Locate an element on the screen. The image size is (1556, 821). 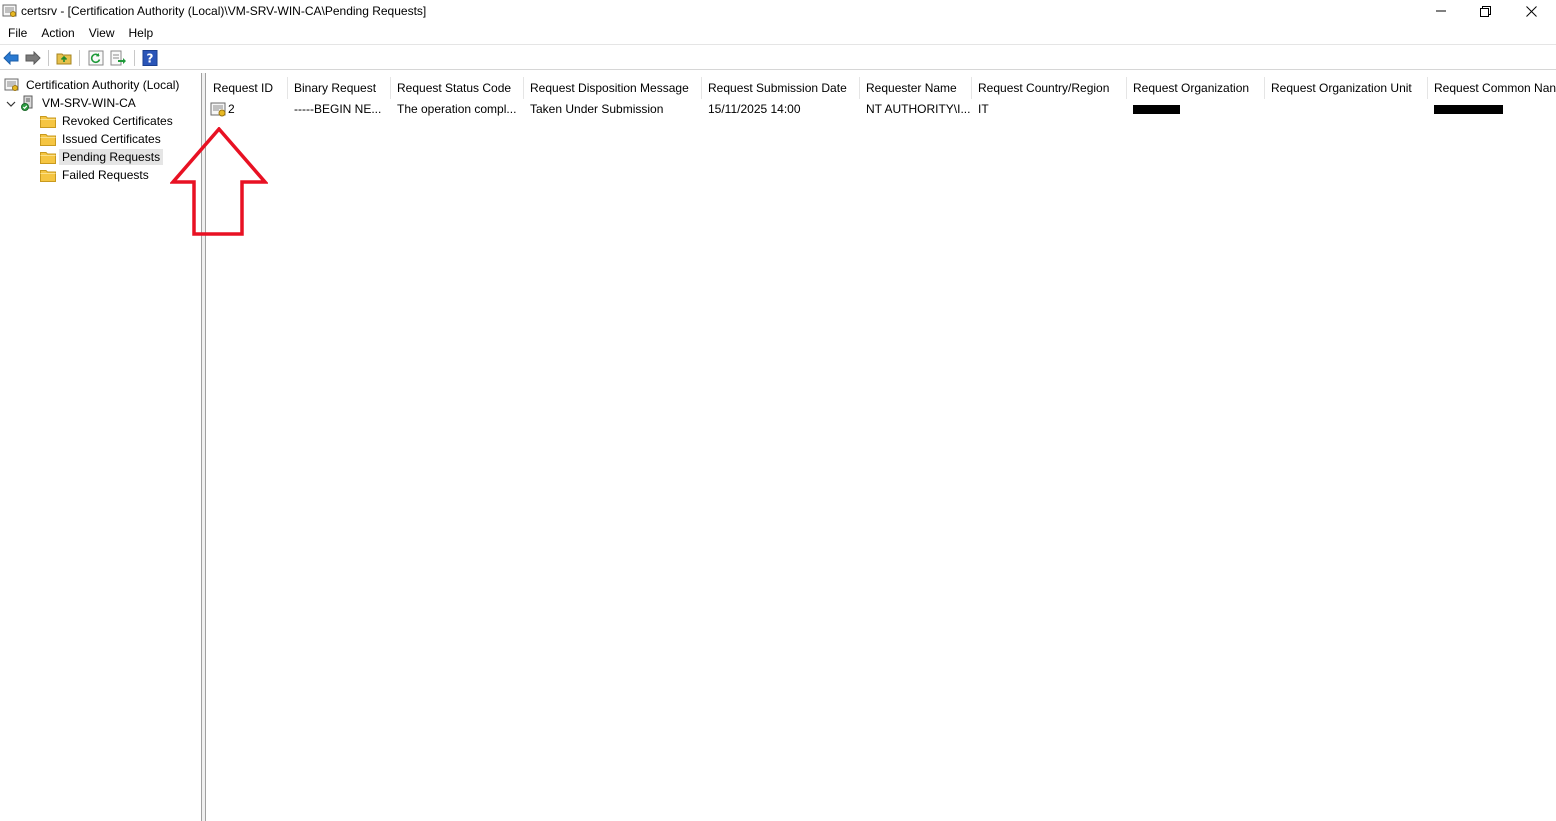
cell-common-name is located at coordinates (1492, 109).